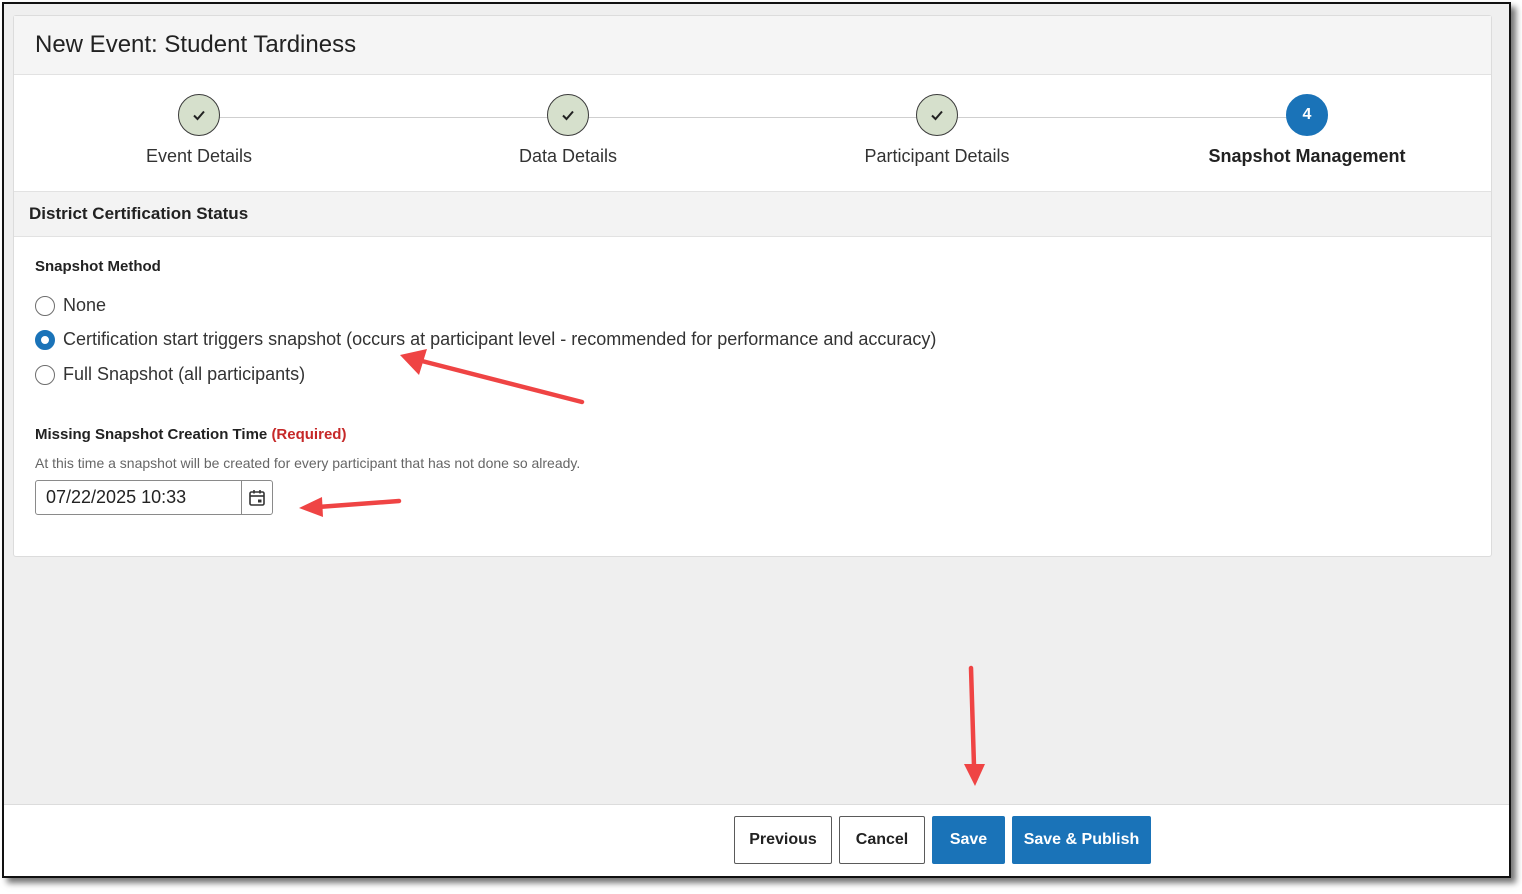  I want to click on step-label: Event Details, so click(199, 156).